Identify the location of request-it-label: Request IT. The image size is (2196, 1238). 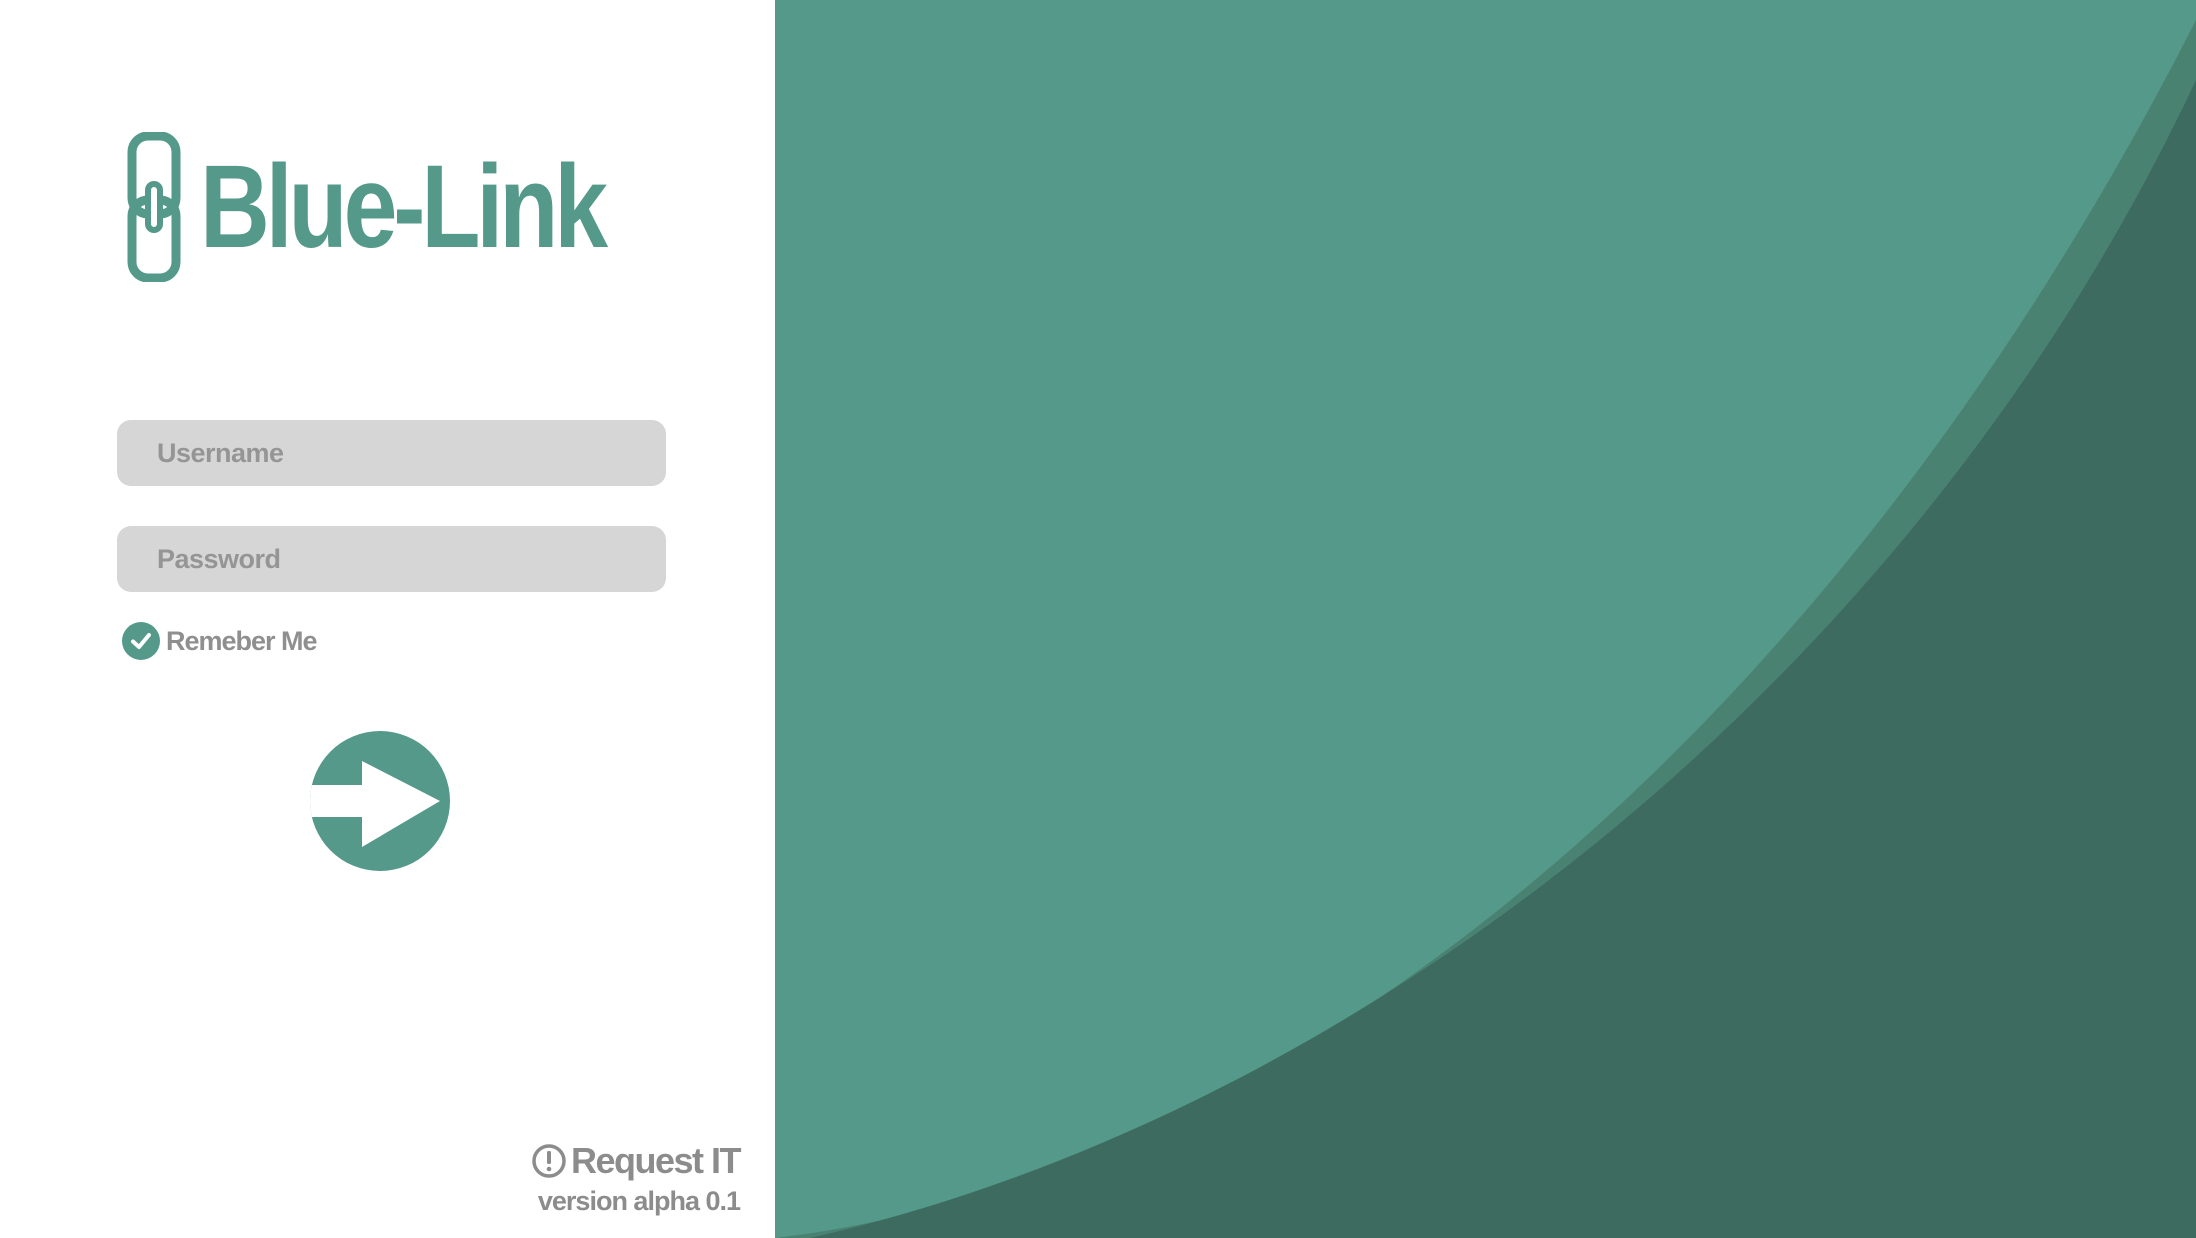
(656, 1161).